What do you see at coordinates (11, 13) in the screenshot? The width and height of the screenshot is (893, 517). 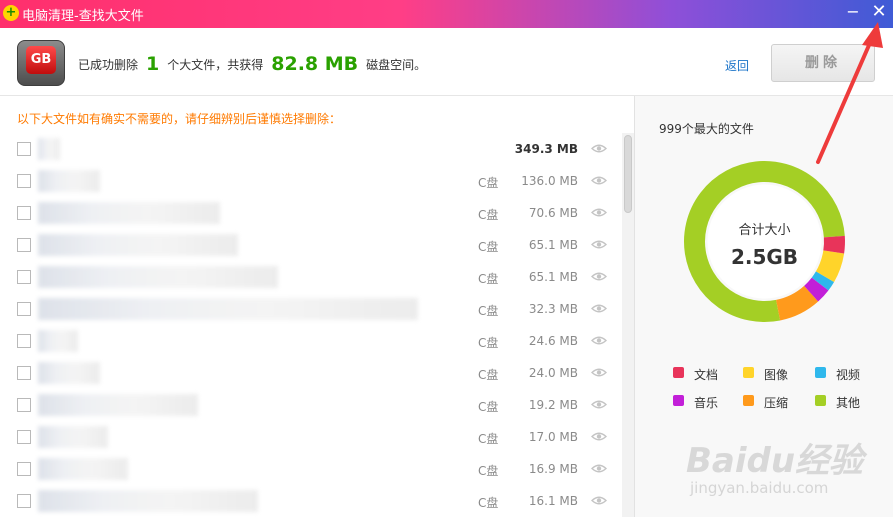 I see `app-logo-icon: +` at bounding box center [11, 13].